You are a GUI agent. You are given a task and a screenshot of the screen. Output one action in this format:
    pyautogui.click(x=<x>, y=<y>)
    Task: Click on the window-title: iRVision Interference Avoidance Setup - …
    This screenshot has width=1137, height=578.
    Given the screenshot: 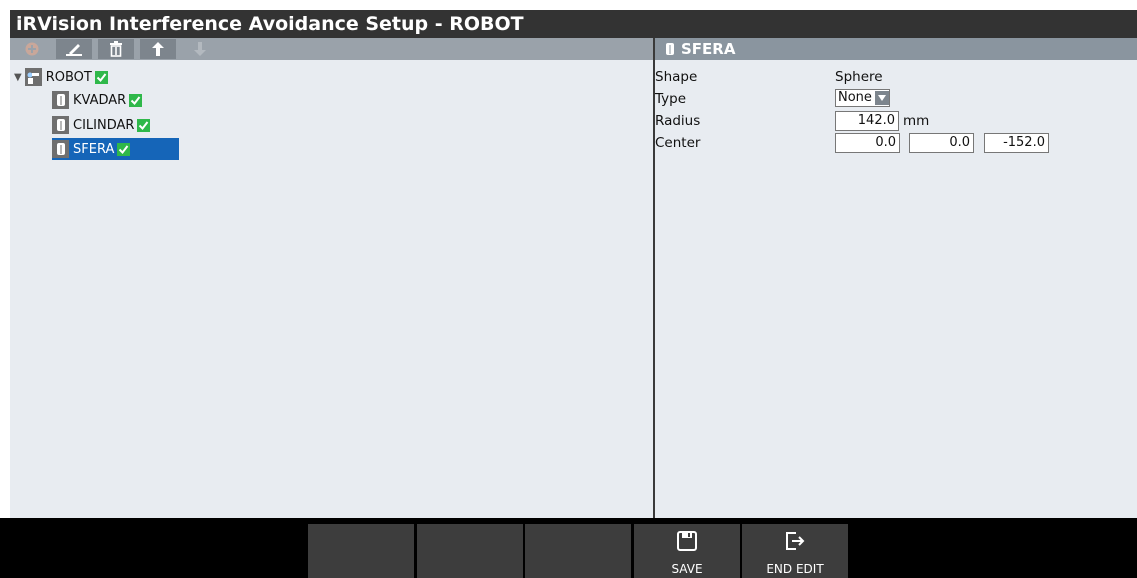 What is the action you would take?
    pyautogui.click(x=573, y=24)
    